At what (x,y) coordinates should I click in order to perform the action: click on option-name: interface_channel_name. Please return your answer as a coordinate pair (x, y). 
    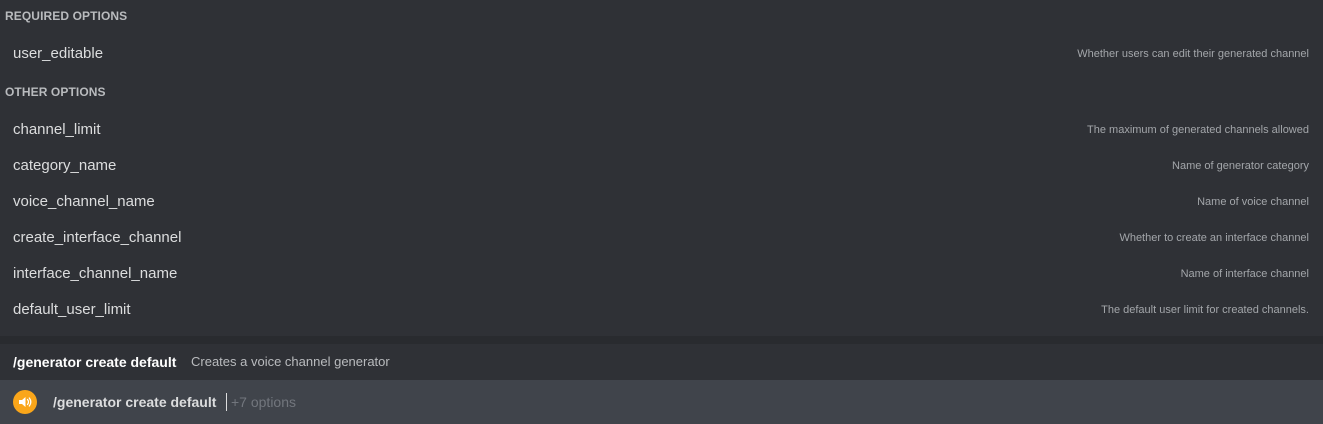
    Looking at the image, I should click on (95, 273).